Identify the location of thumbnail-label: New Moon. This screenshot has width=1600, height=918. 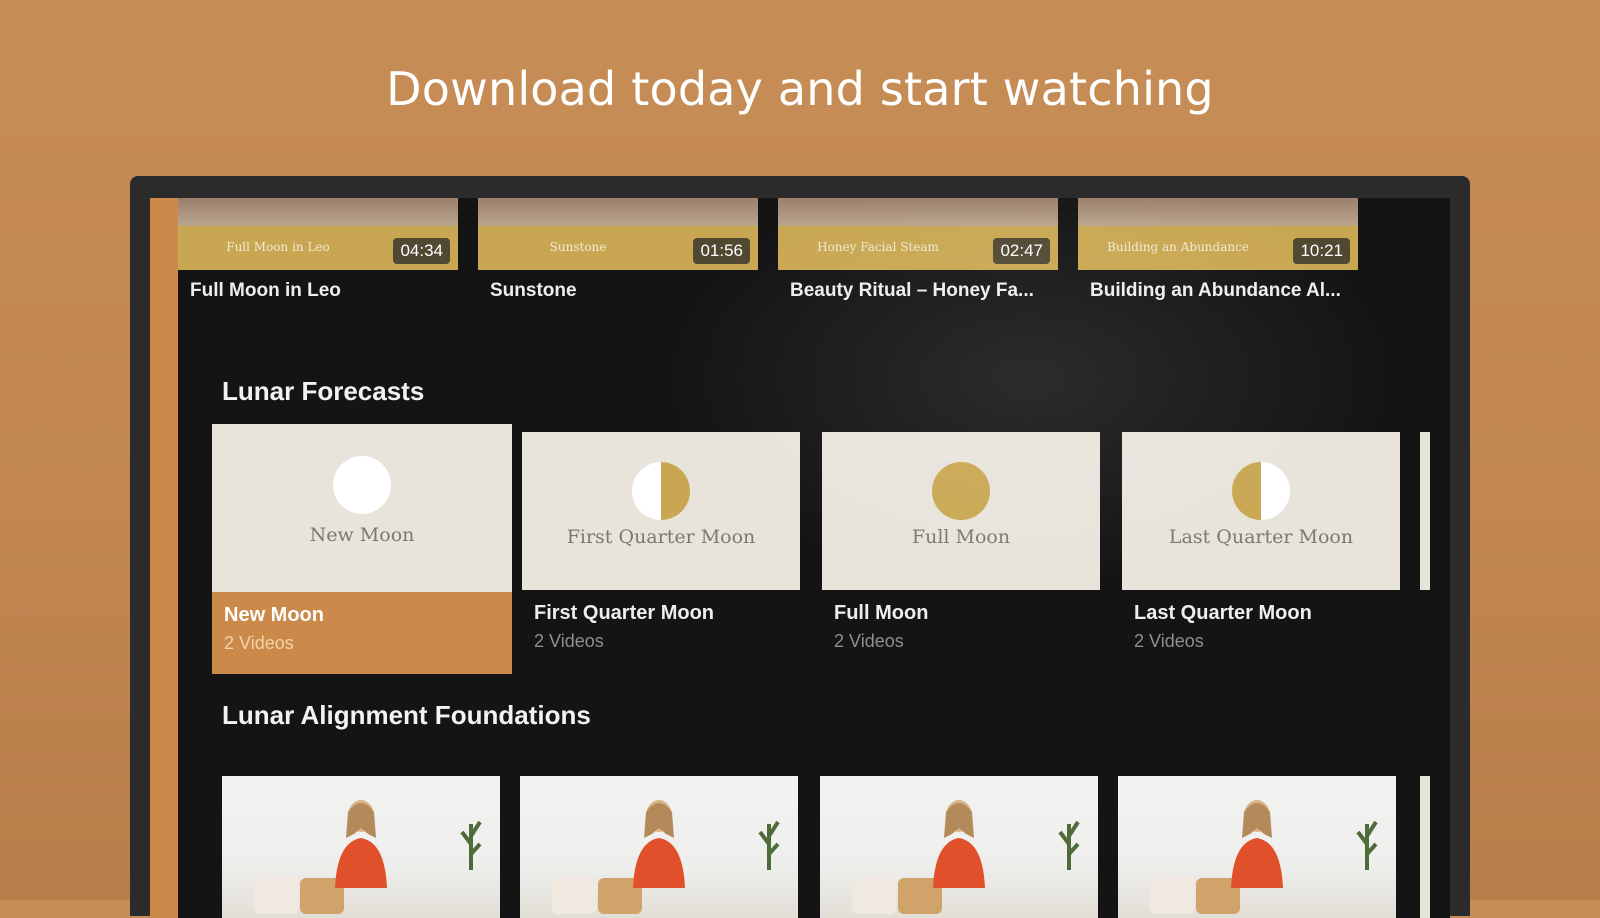
(362, 535).